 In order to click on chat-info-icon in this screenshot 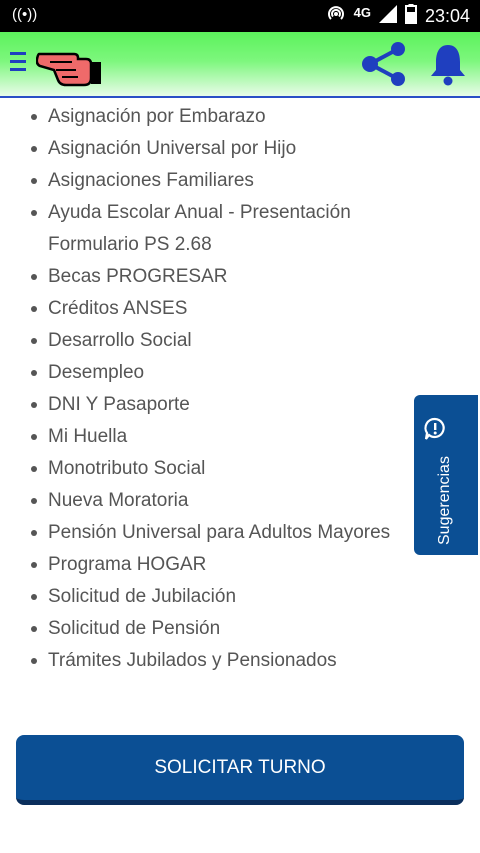, I will do `click(435, 431)`.